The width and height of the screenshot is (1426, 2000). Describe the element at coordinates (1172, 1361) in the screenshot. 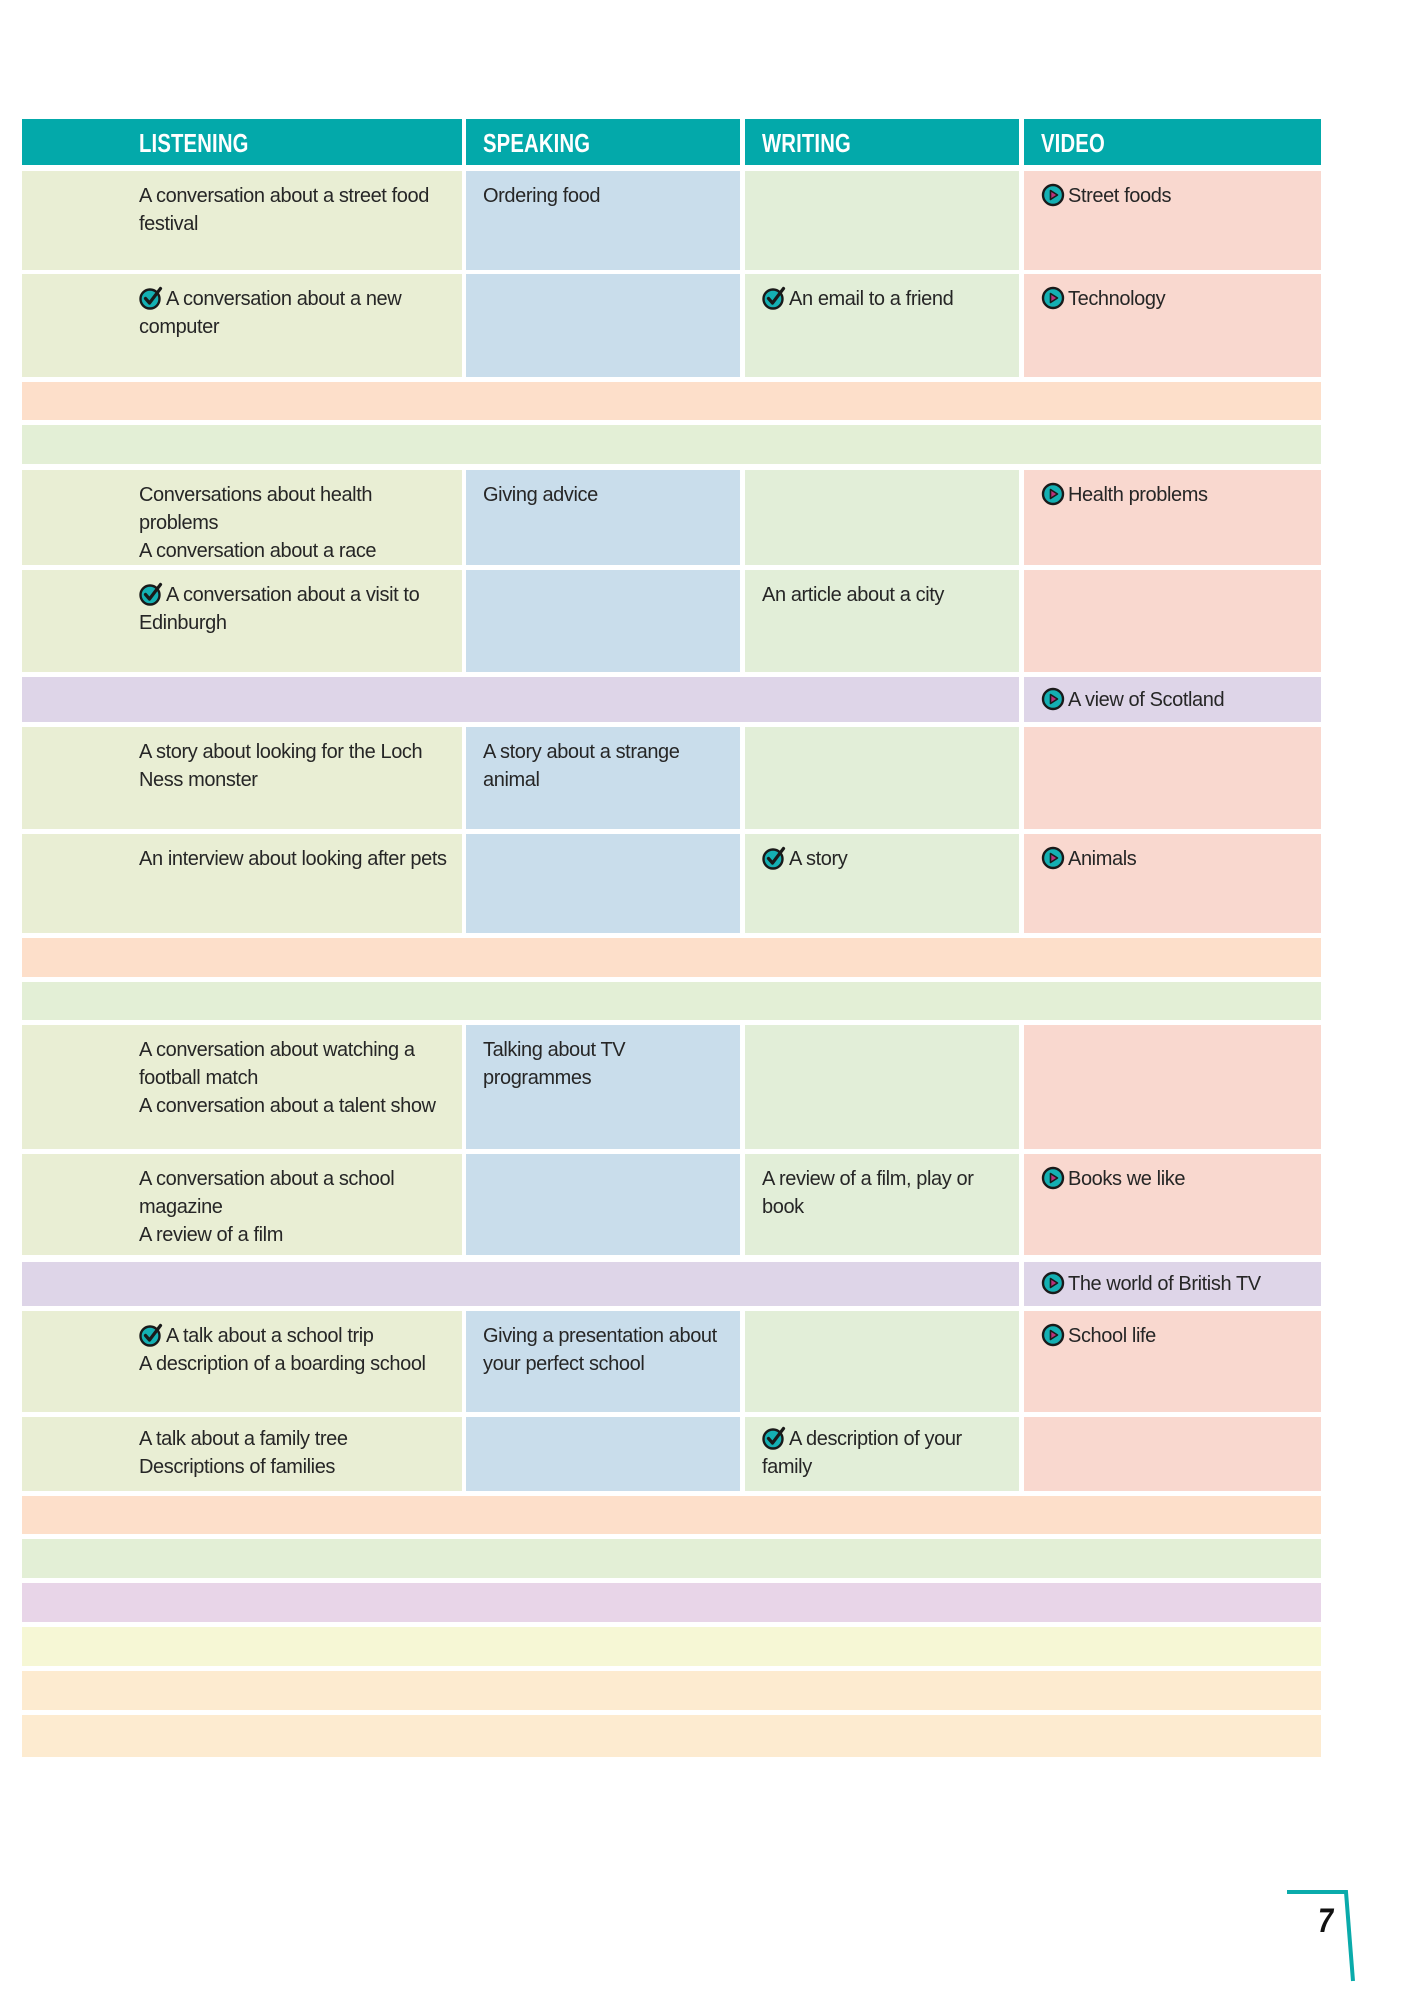

I see `video-cell: School life` at that location.